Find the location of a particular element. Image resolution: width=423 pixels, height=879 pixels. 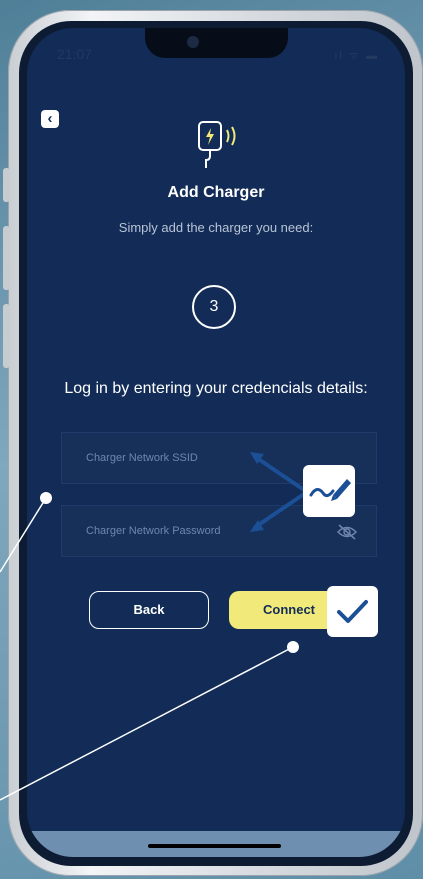

callout-line-connect is located at coordinates (147, 723).